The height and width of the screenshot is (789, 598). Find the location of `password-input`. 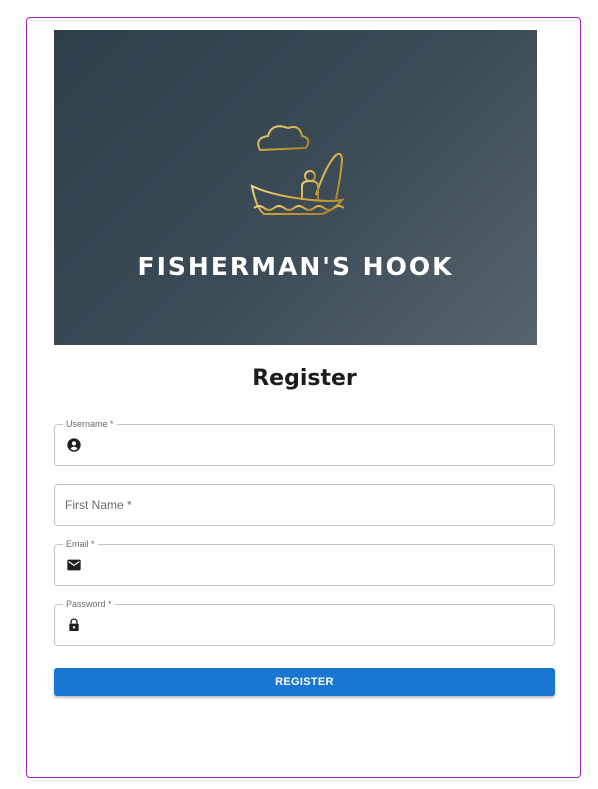

password-input is located at coordinates (318, 625).